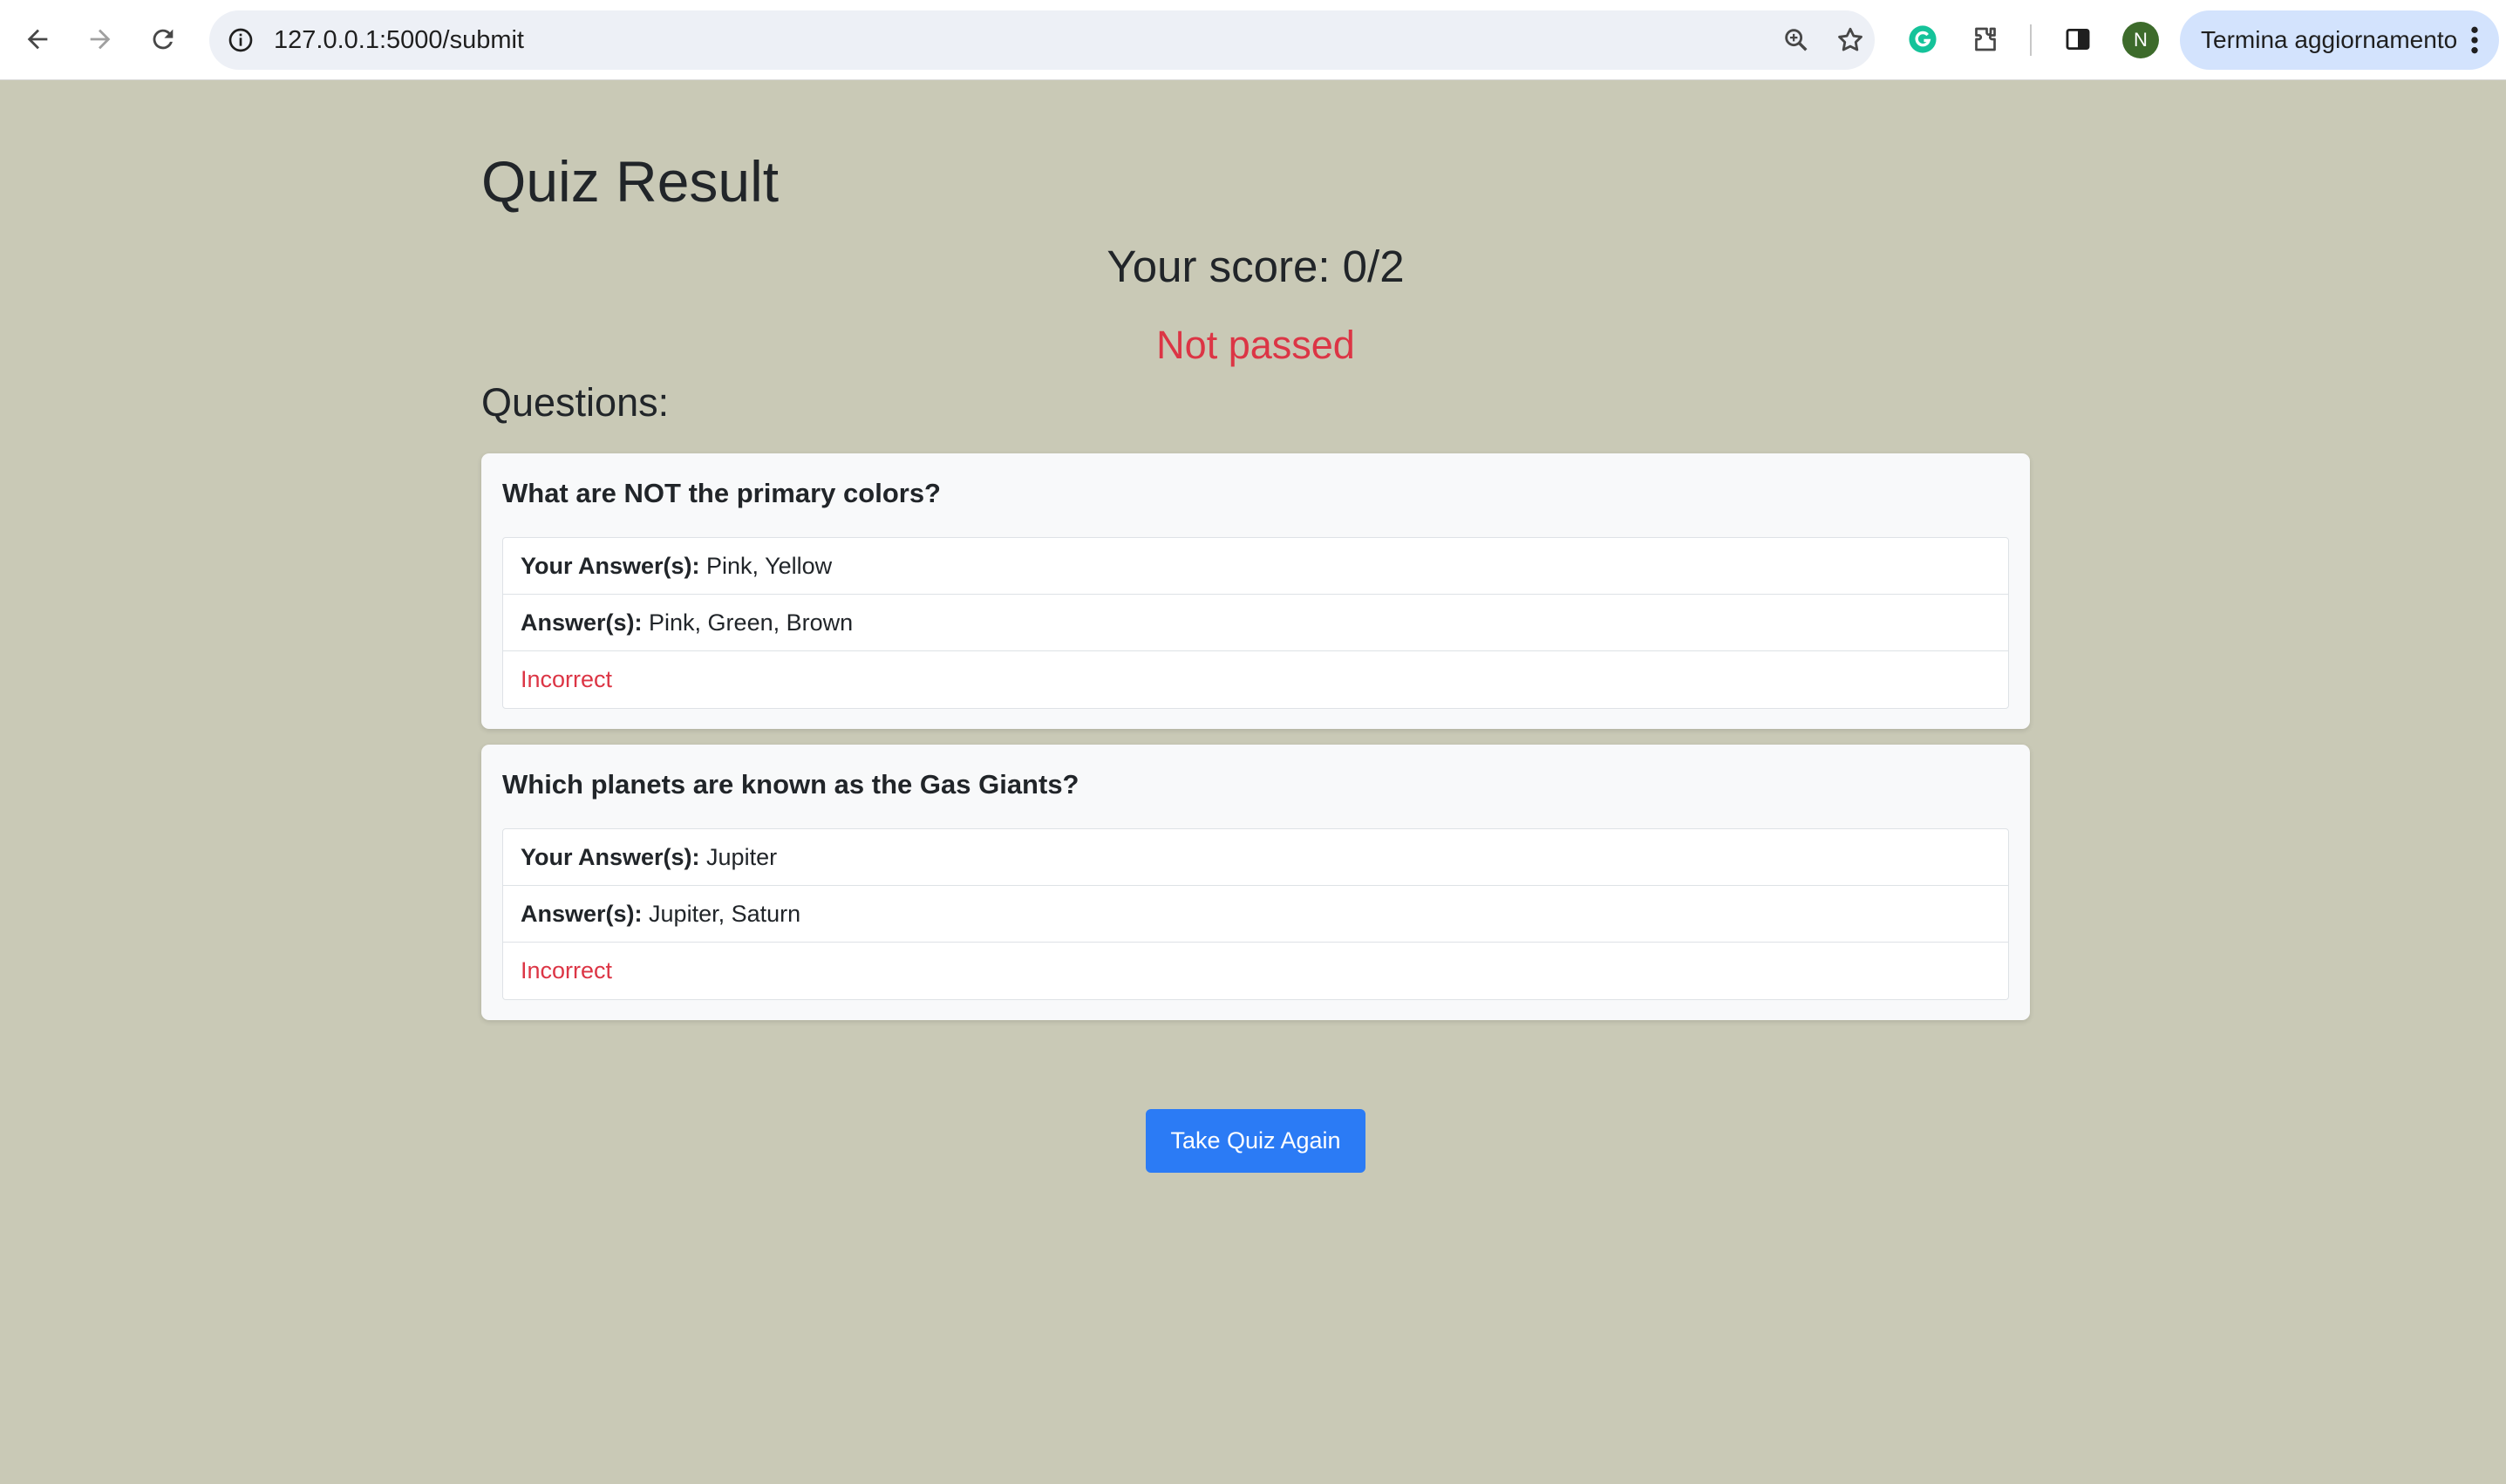  I want to click on correct-answer-row: Answer(s): Jupiter, Saturn, so click(1255, 914).